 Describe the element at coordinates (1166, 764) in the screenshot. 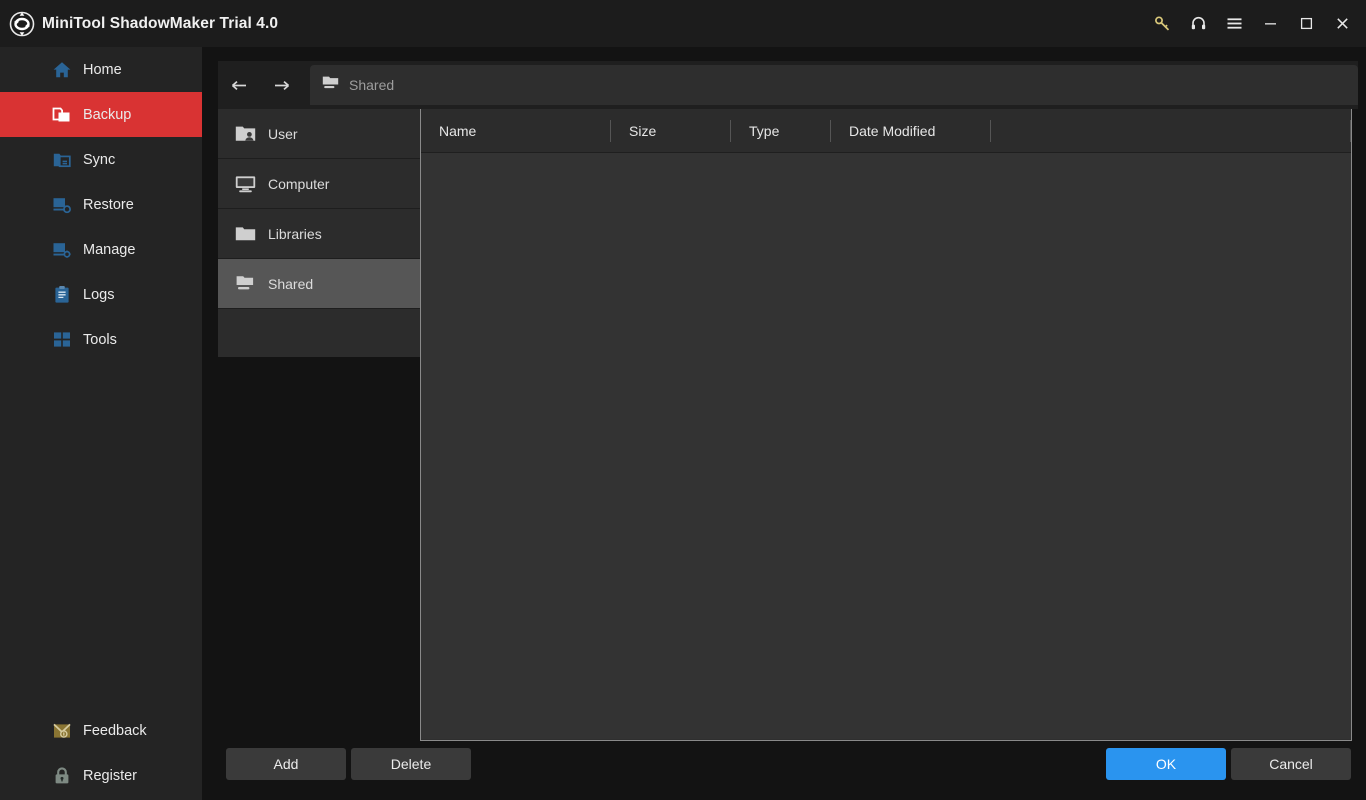

I see `ok-button: OK` at that location.